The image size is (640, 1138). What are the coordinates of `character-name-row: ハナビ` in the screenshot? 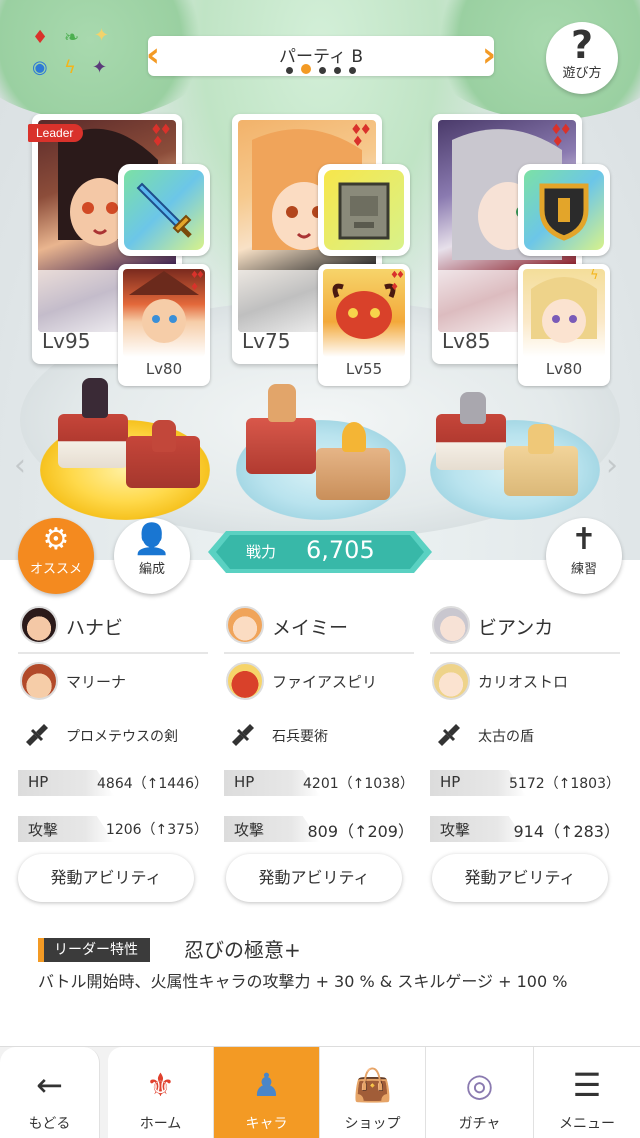 It's located at (113, 626).